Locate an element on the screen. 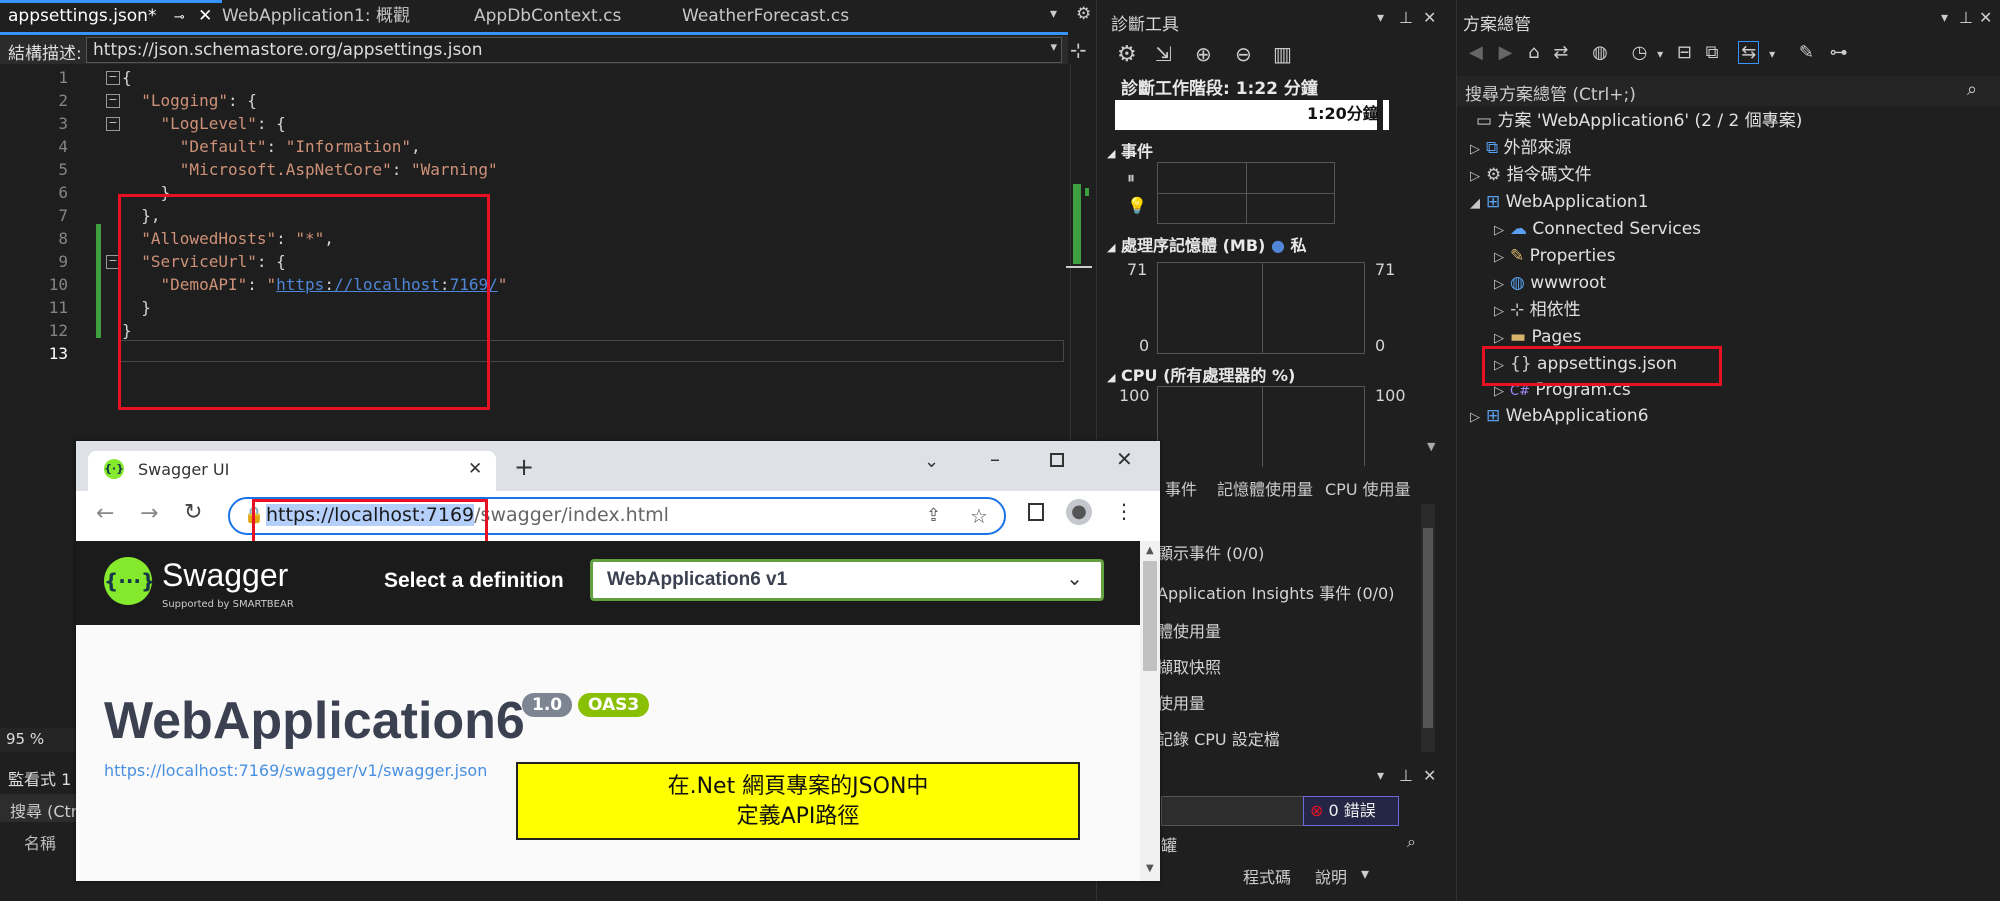 This screenshot has width=2000, height=901. zoom-level: 95 % is located at coordinates (25, 739).